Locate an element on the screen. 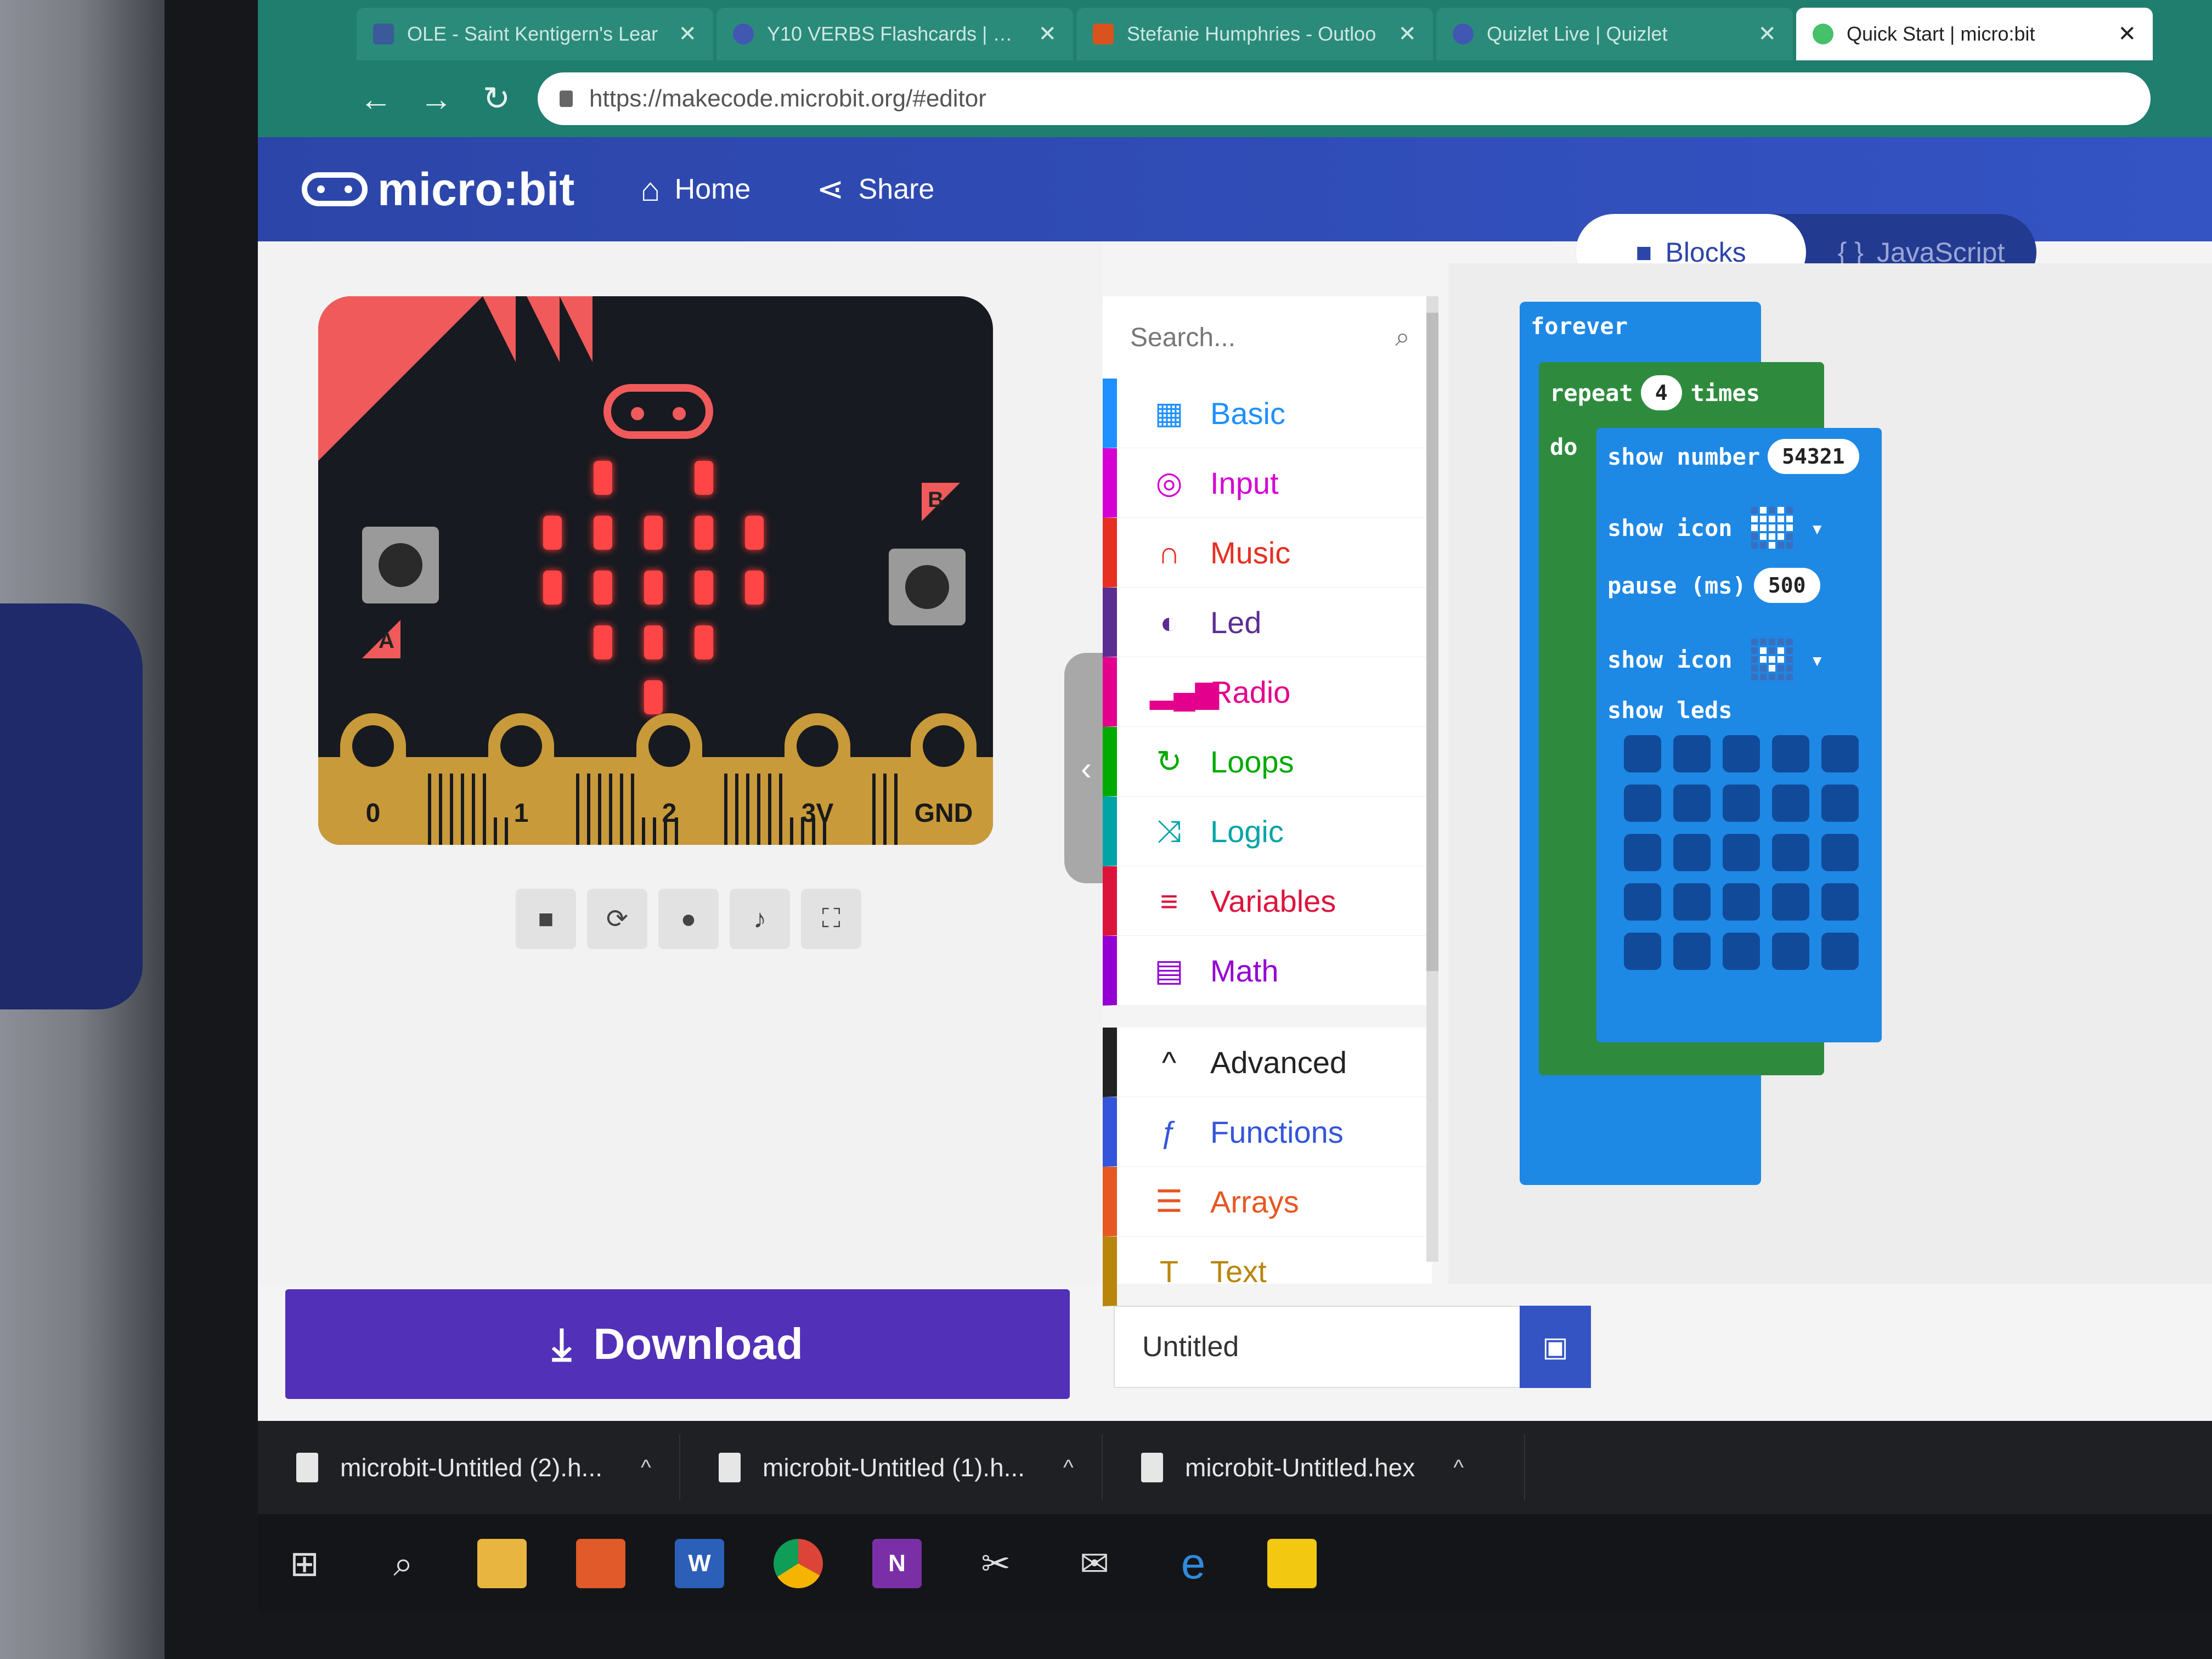 The image size is (2212, 1659). back-arrow-icon: ← is located at coordinates (376, 99).